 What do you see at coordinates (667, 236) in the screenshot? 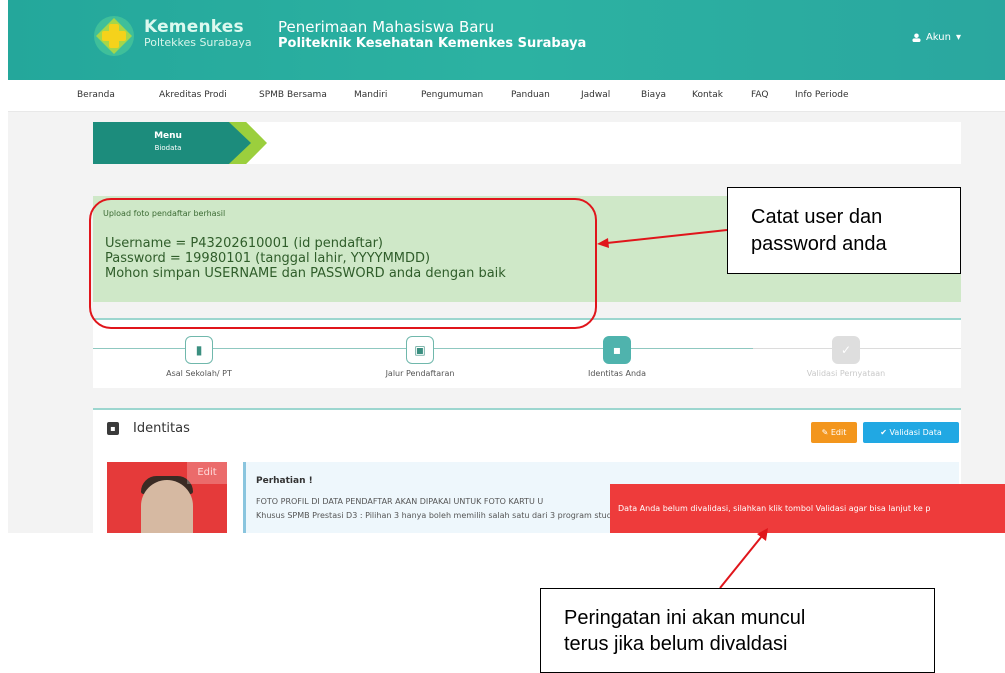
I see `callout1-arrow` at bounding box center [667, 236].